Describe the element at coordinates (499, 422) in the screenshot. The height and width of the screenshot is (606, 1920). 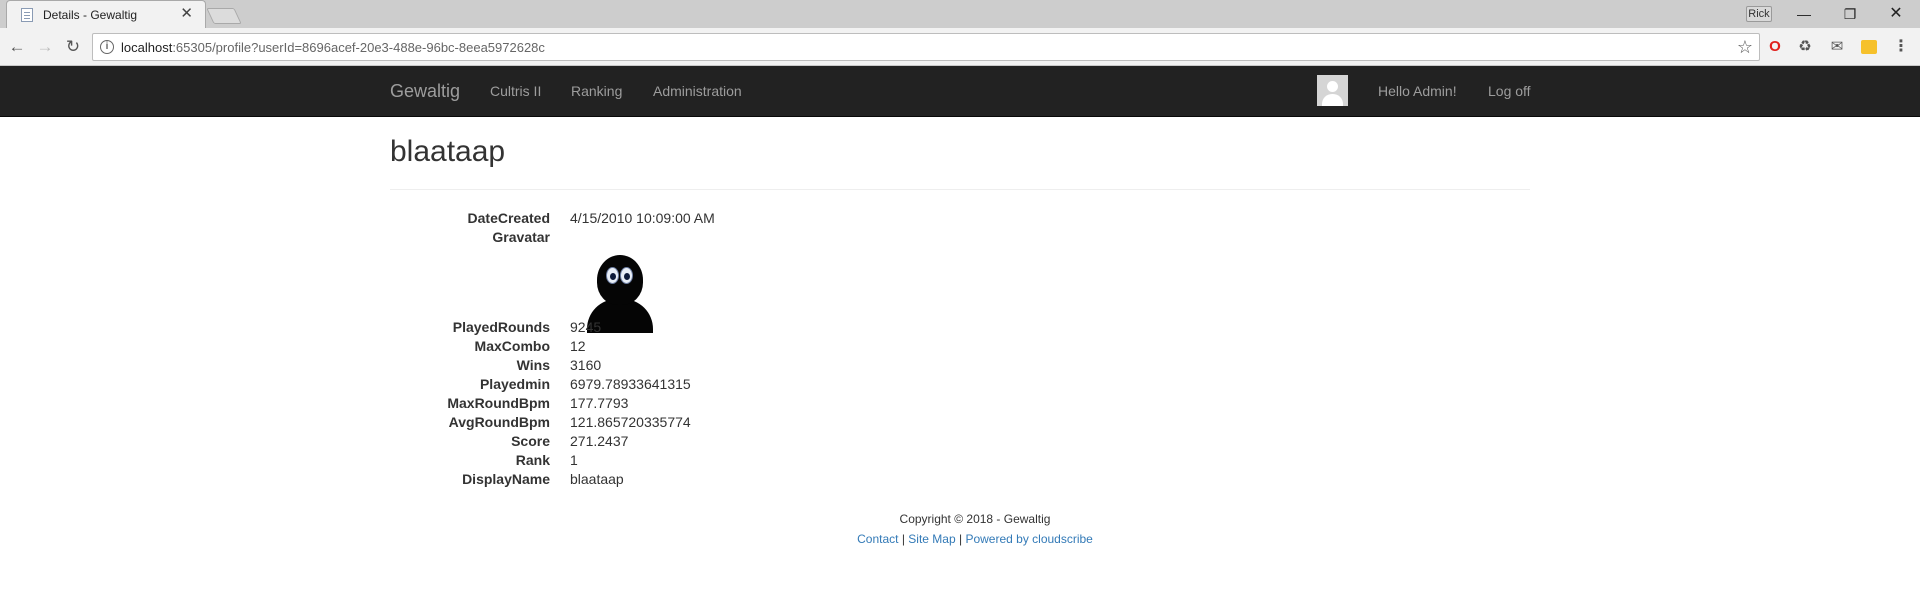
I see `detail-label: AvgRoundBpm` at that location.